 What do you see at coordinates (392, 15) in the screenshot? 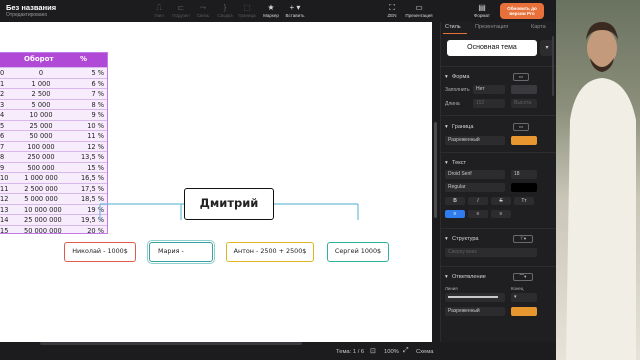
I see `zen-label: ZEN` at bounding box center [392, 15].